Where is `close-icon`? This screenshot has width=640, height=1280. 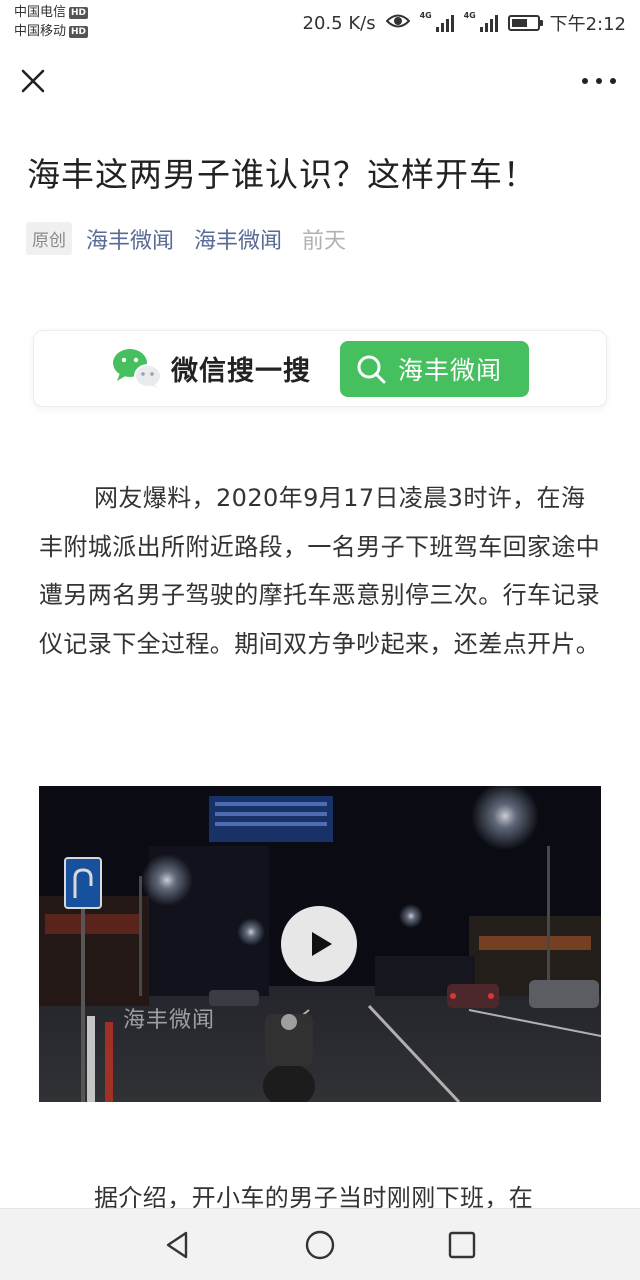 close-icon is located at coordinates (33, 81).